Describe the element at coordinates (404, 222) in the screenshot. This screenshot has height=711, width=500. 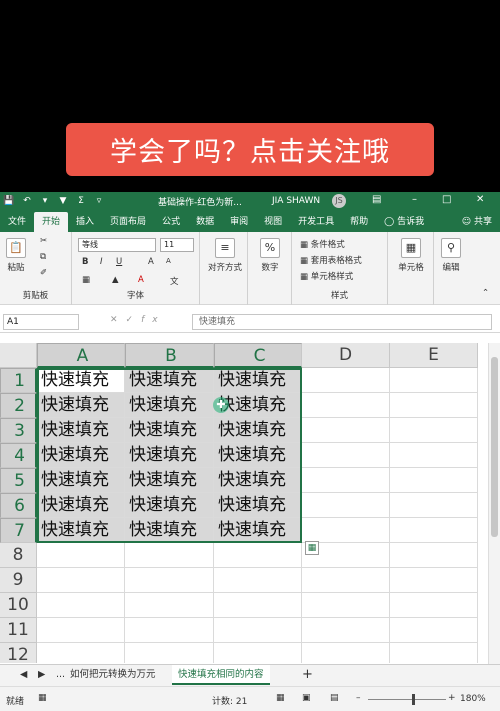
I see `tell-me: ◯ 告诉我` at that location.